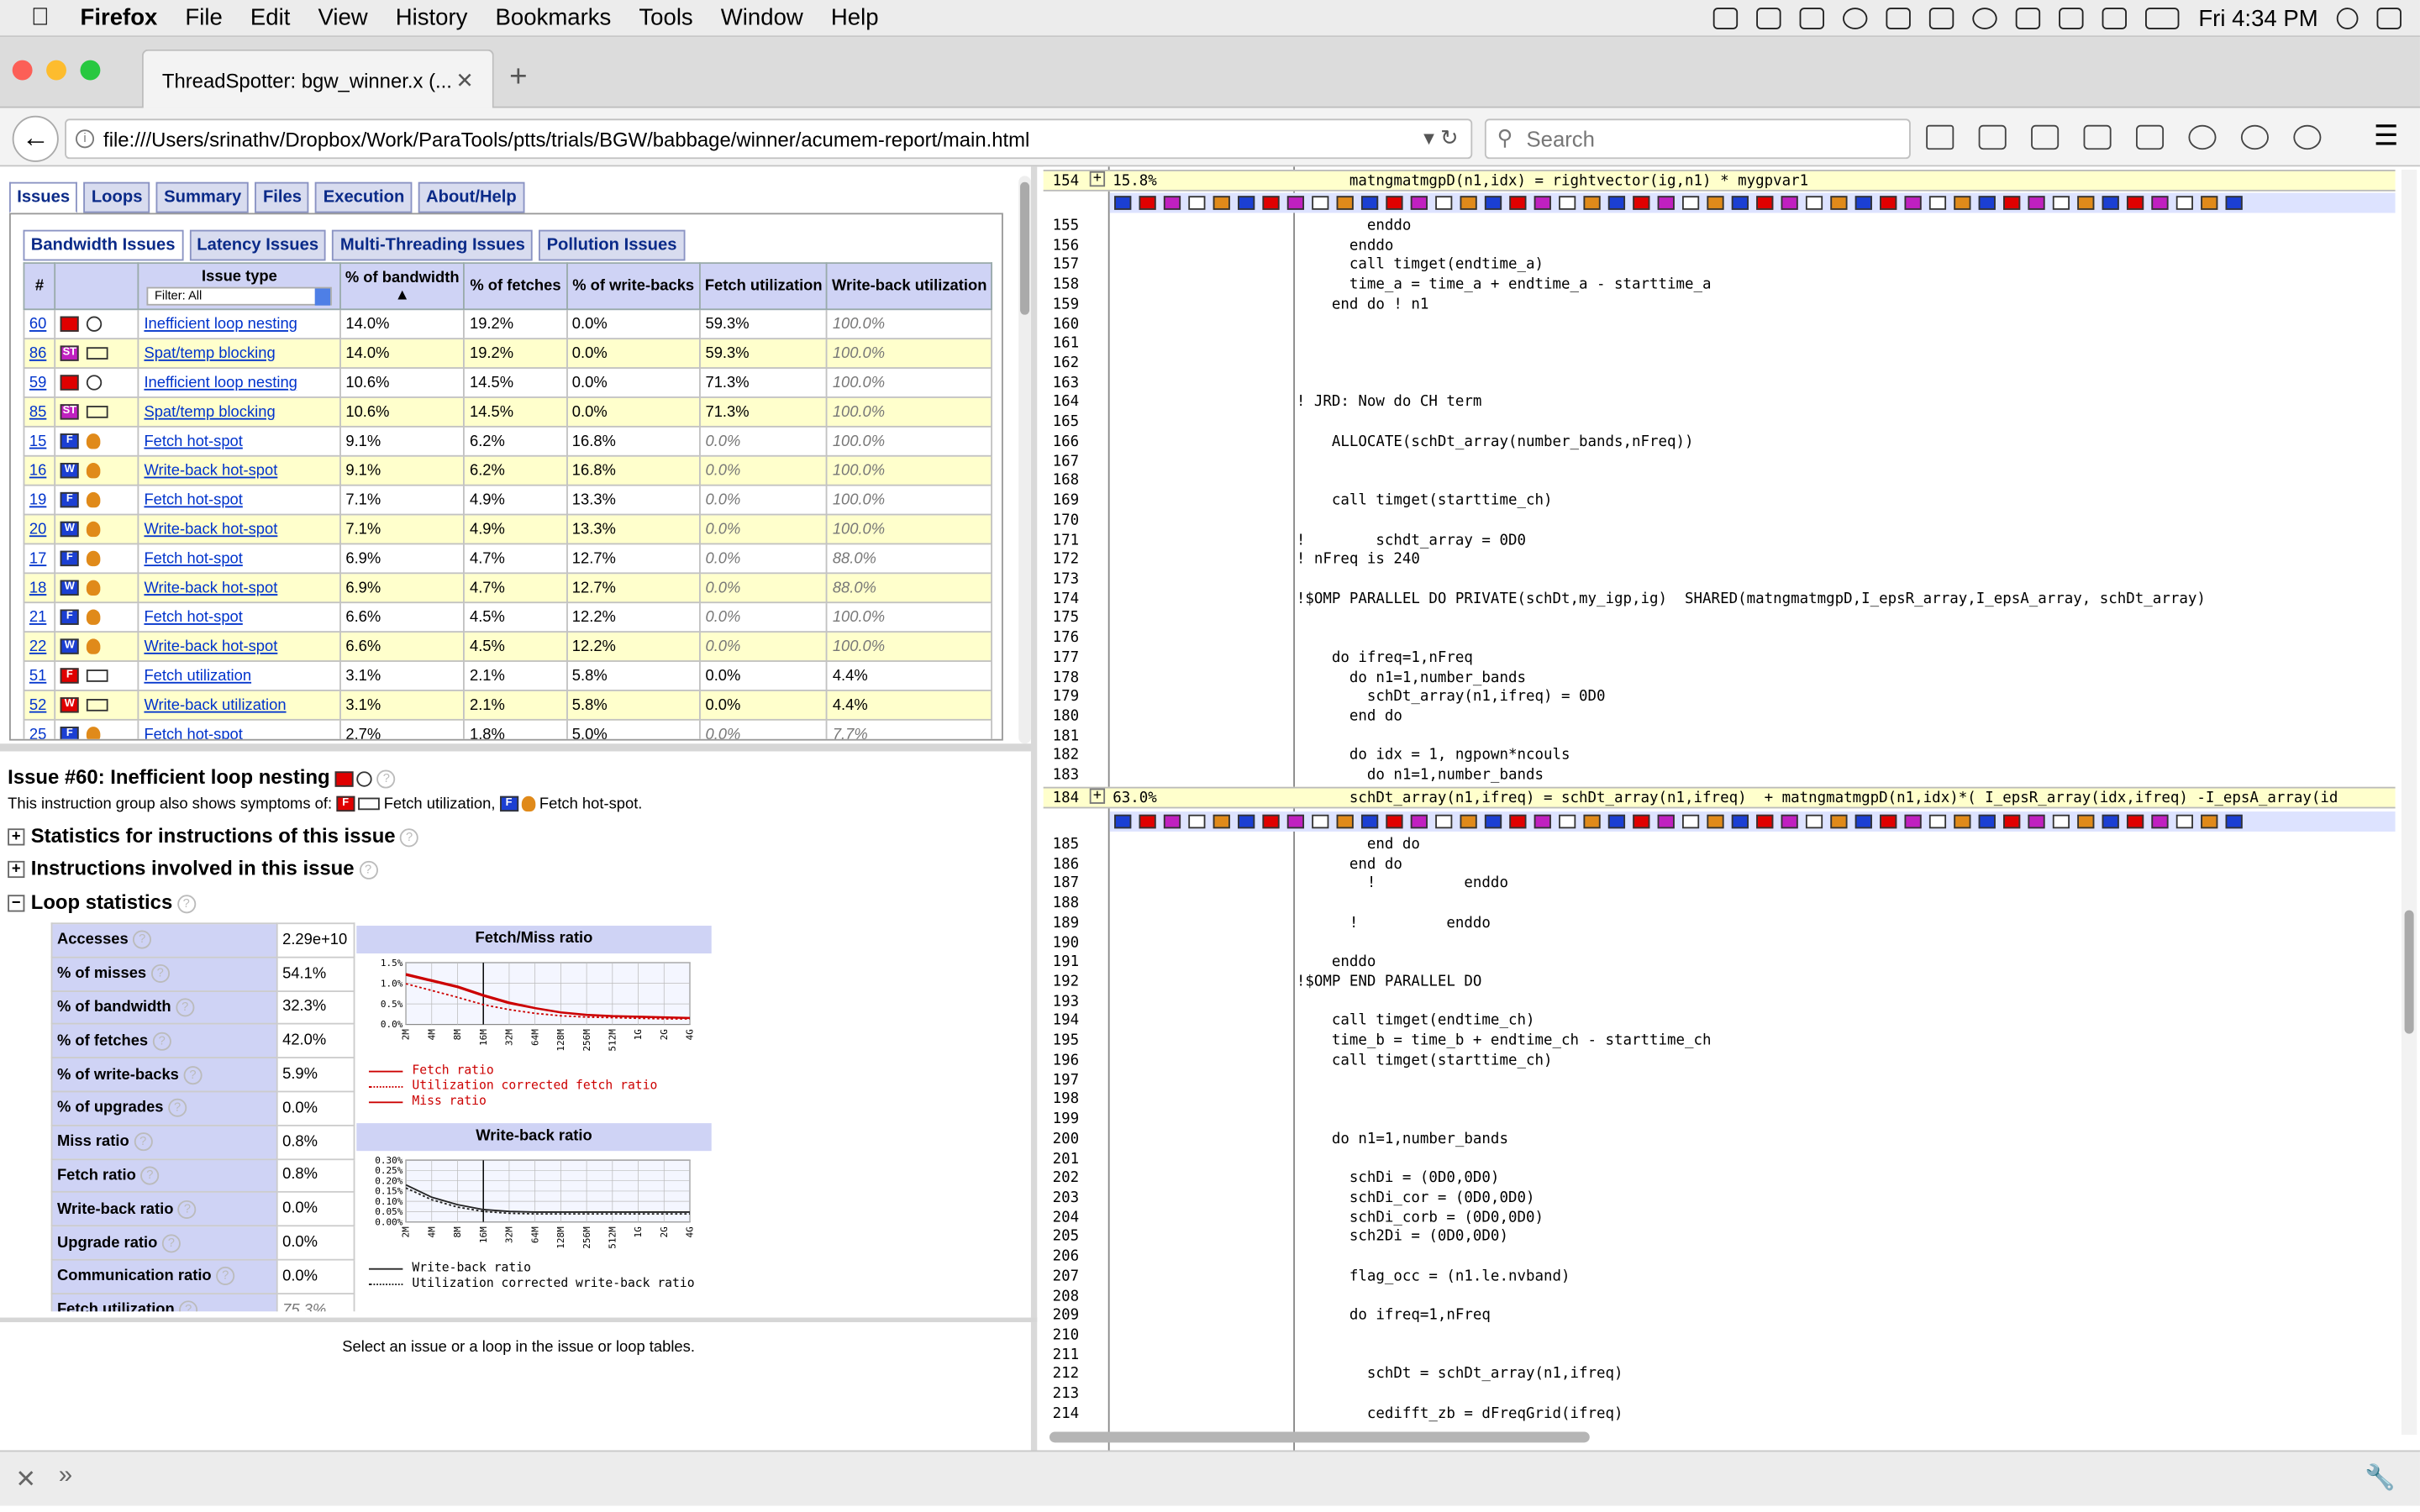 The image size is (2420, 1512). Describe the element at coordinates (39, 529) in the screenshot. I see `issue-id: 20` at that location.